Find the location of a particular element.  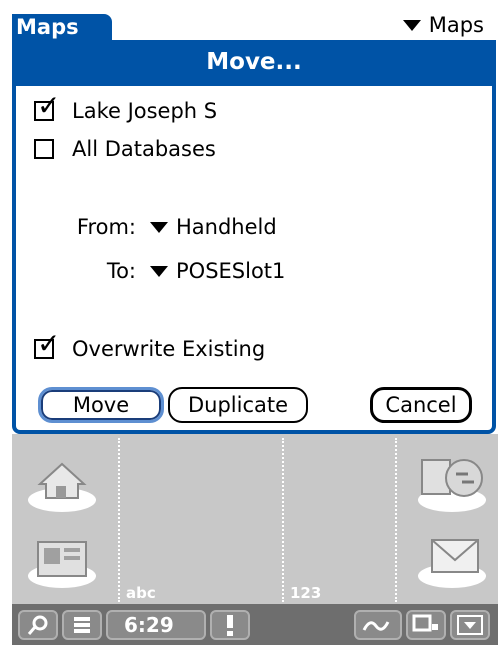

menu-icon is located at coordinates (82, 625).